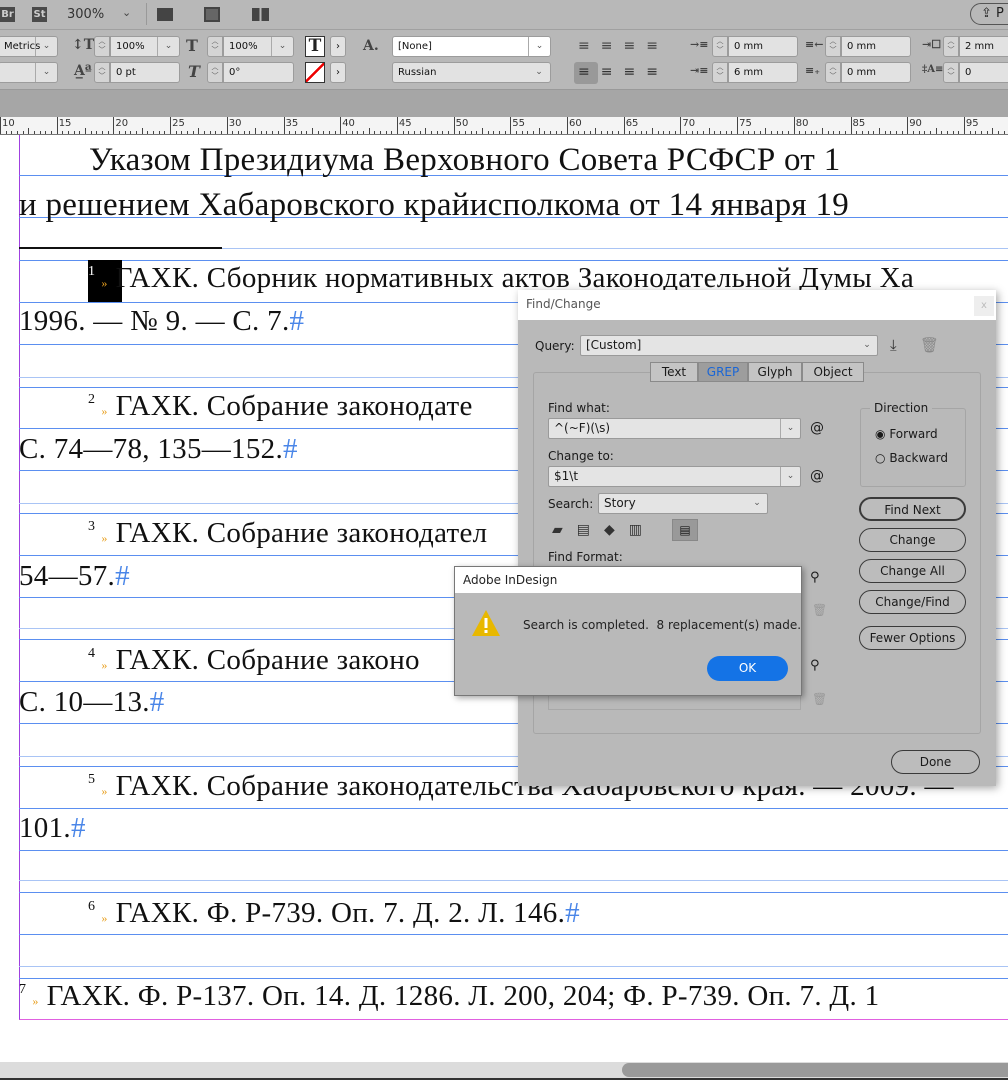  Describe the element at coordinates (674, 476) in the screenshot. I see `change-to-input: $1\t ⌄` at that location.